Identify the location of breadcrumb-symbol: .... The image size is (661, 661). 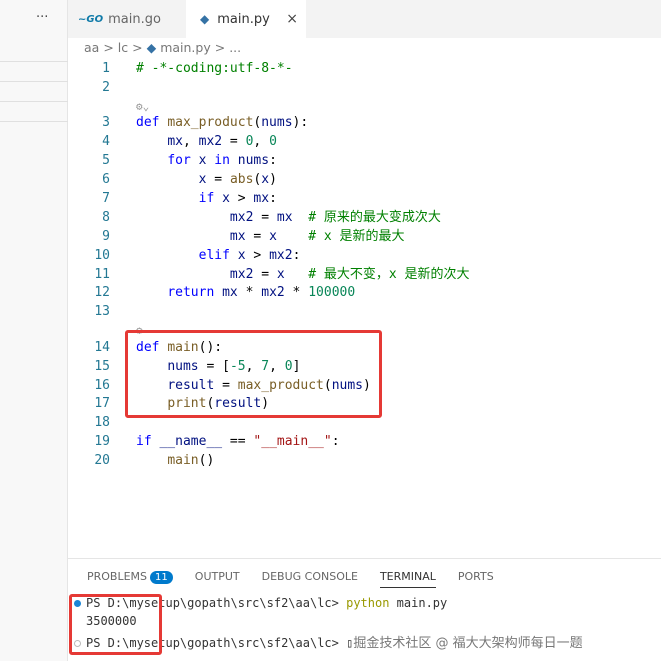
(235, 47).